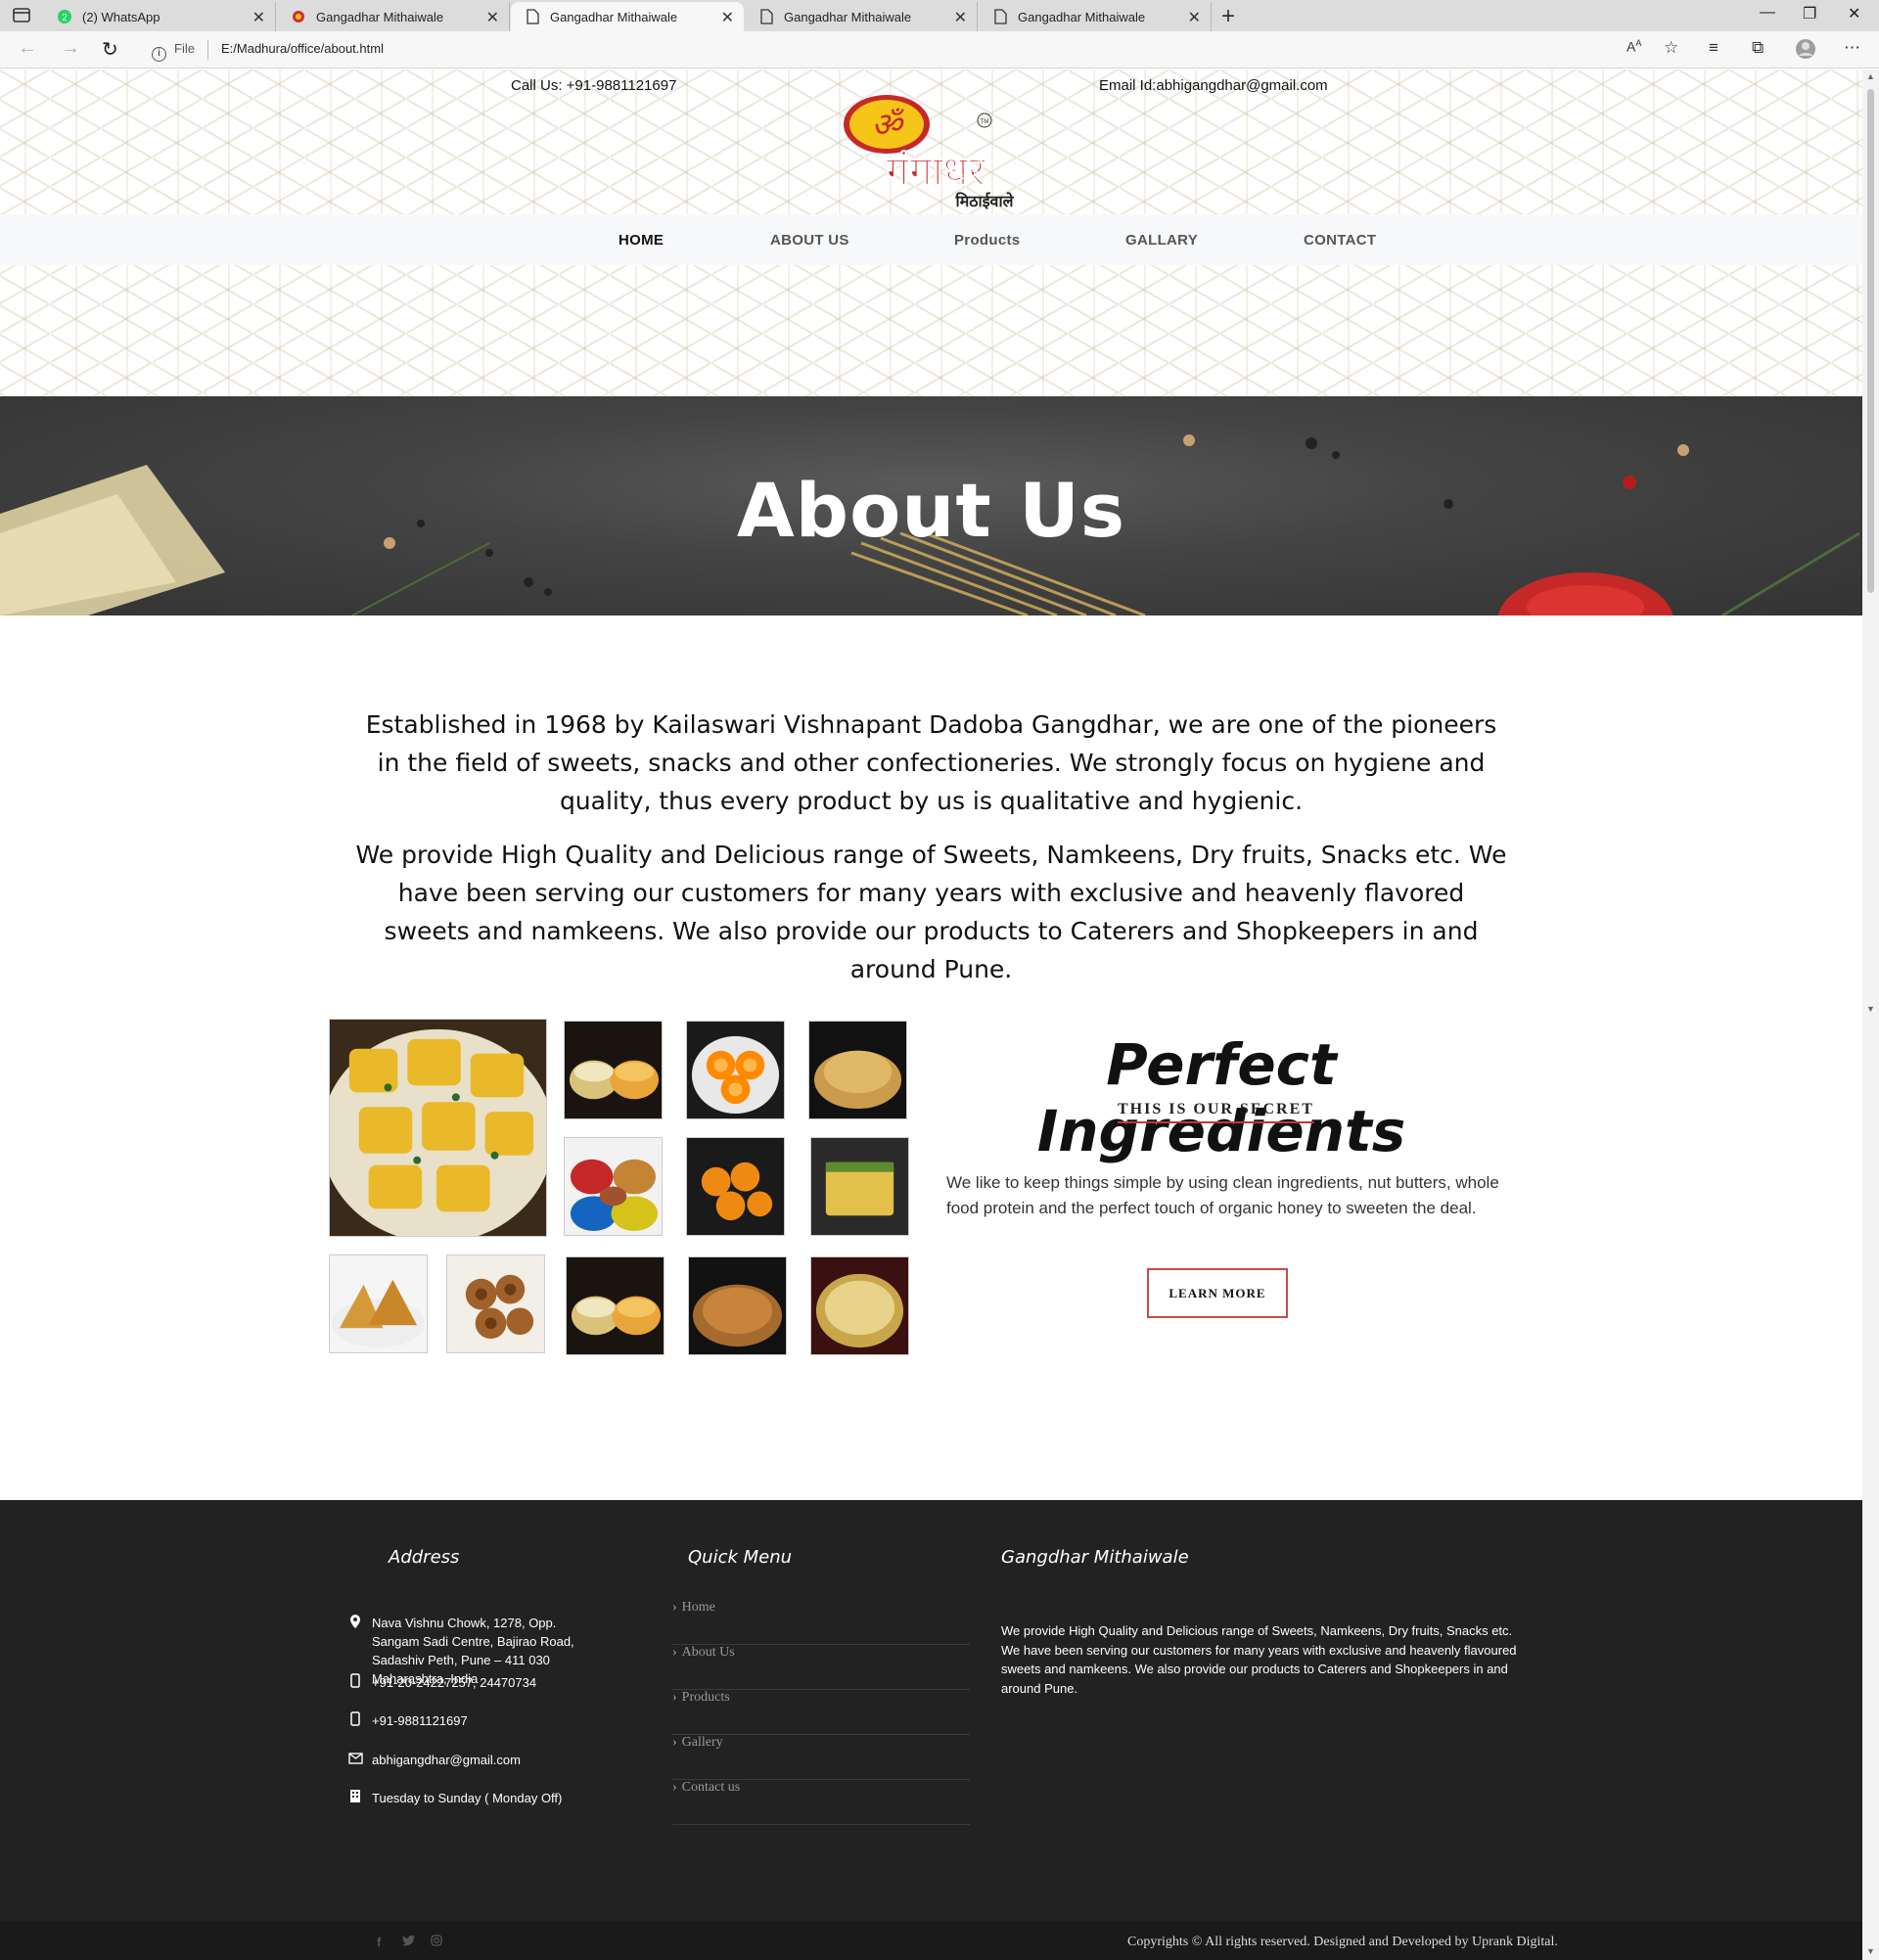  What do you see at coordinates (1714, 48) in the screenshot?
I see `favorites-icon: ≡` at bounding box center [1714, 48].